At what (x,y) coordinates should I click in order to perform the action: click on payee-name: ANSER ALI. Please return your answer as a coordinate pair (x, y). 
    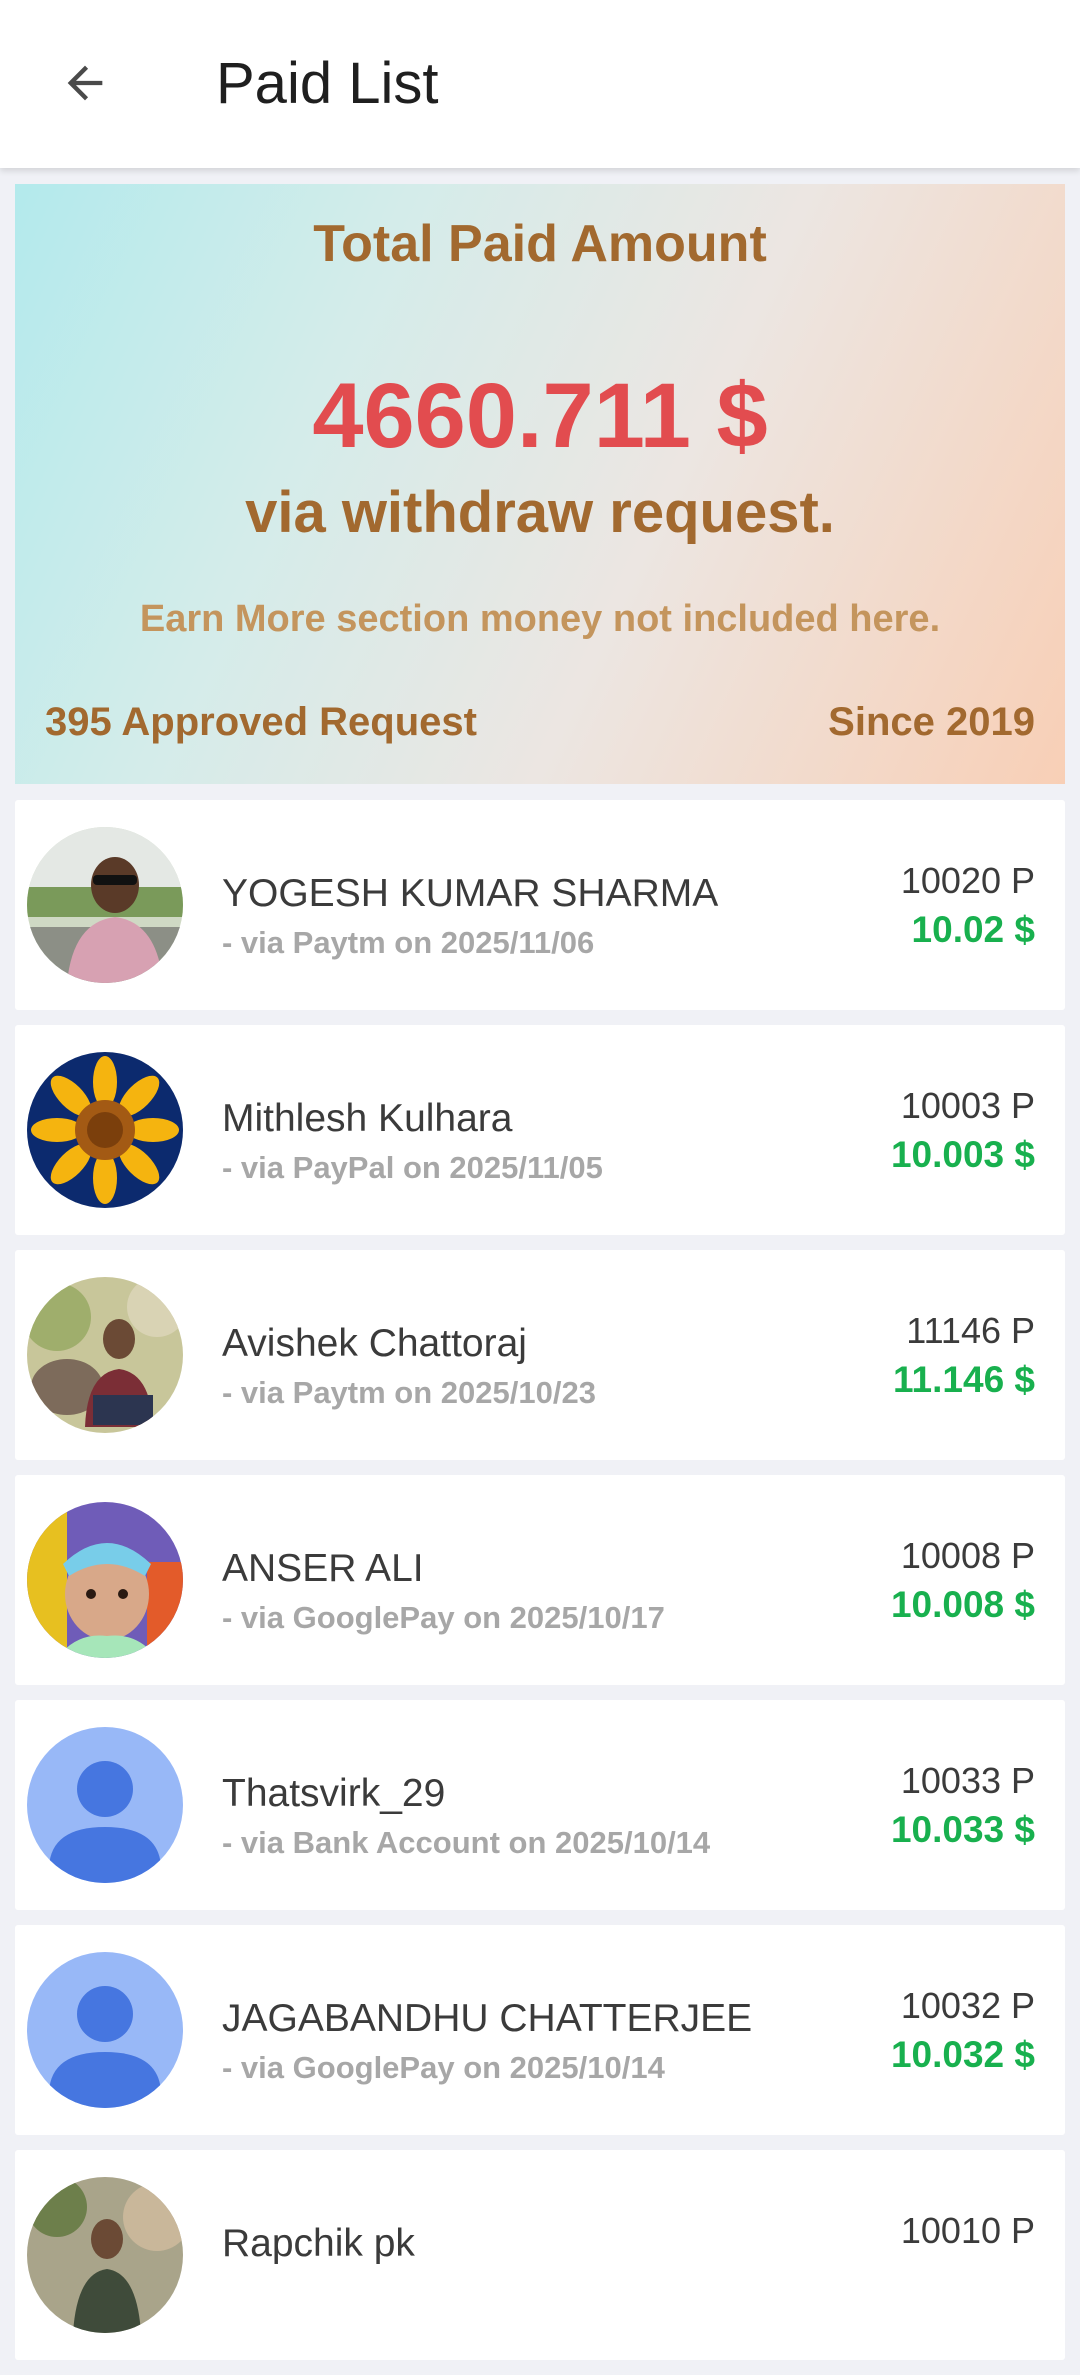
    Looking at the image, I should click on (323, 1568).